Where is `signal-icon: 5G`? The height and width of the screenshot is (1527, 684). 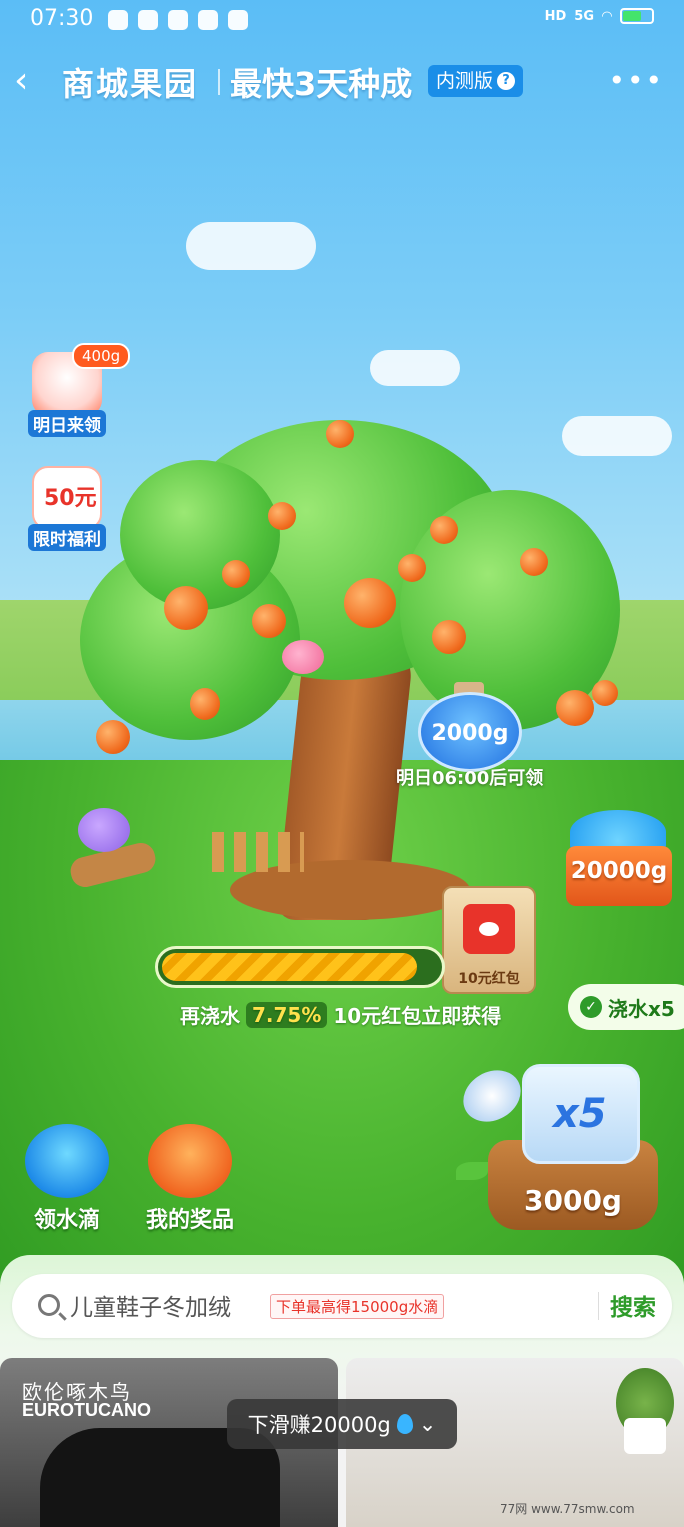 signal-icon: 5G is located at coordinates (584, 16).